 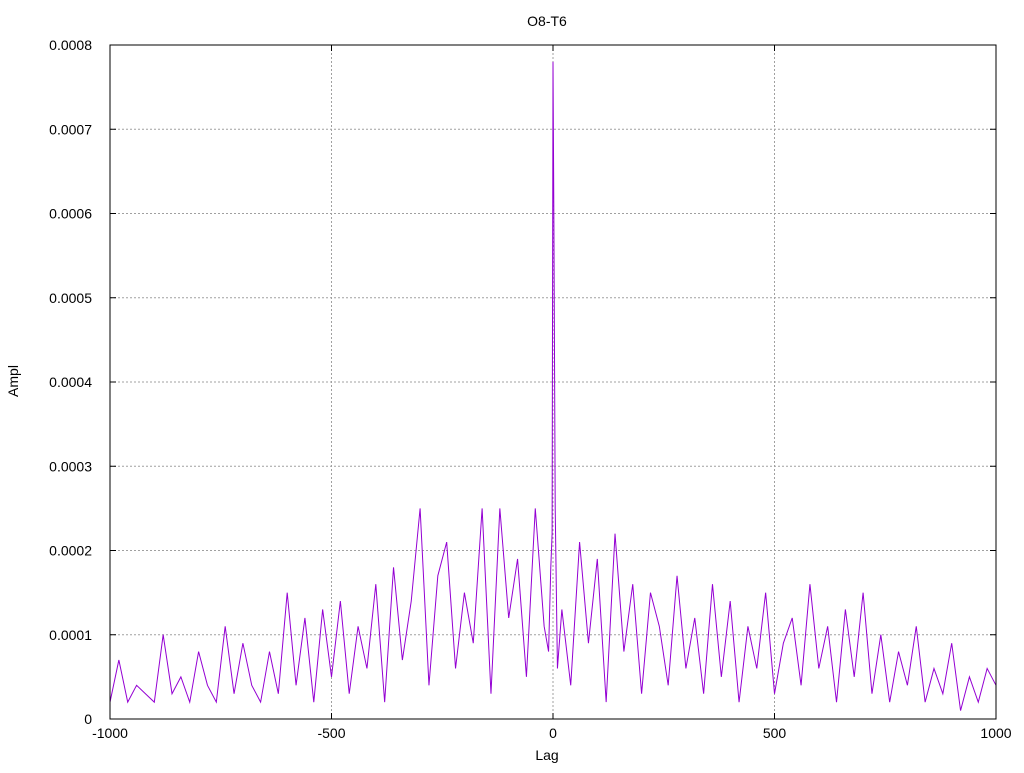 What do you see at coordinates (13, 381) in the screenshot?
I see `y-axis-label: Ampl` at bounding box center [13, 381].